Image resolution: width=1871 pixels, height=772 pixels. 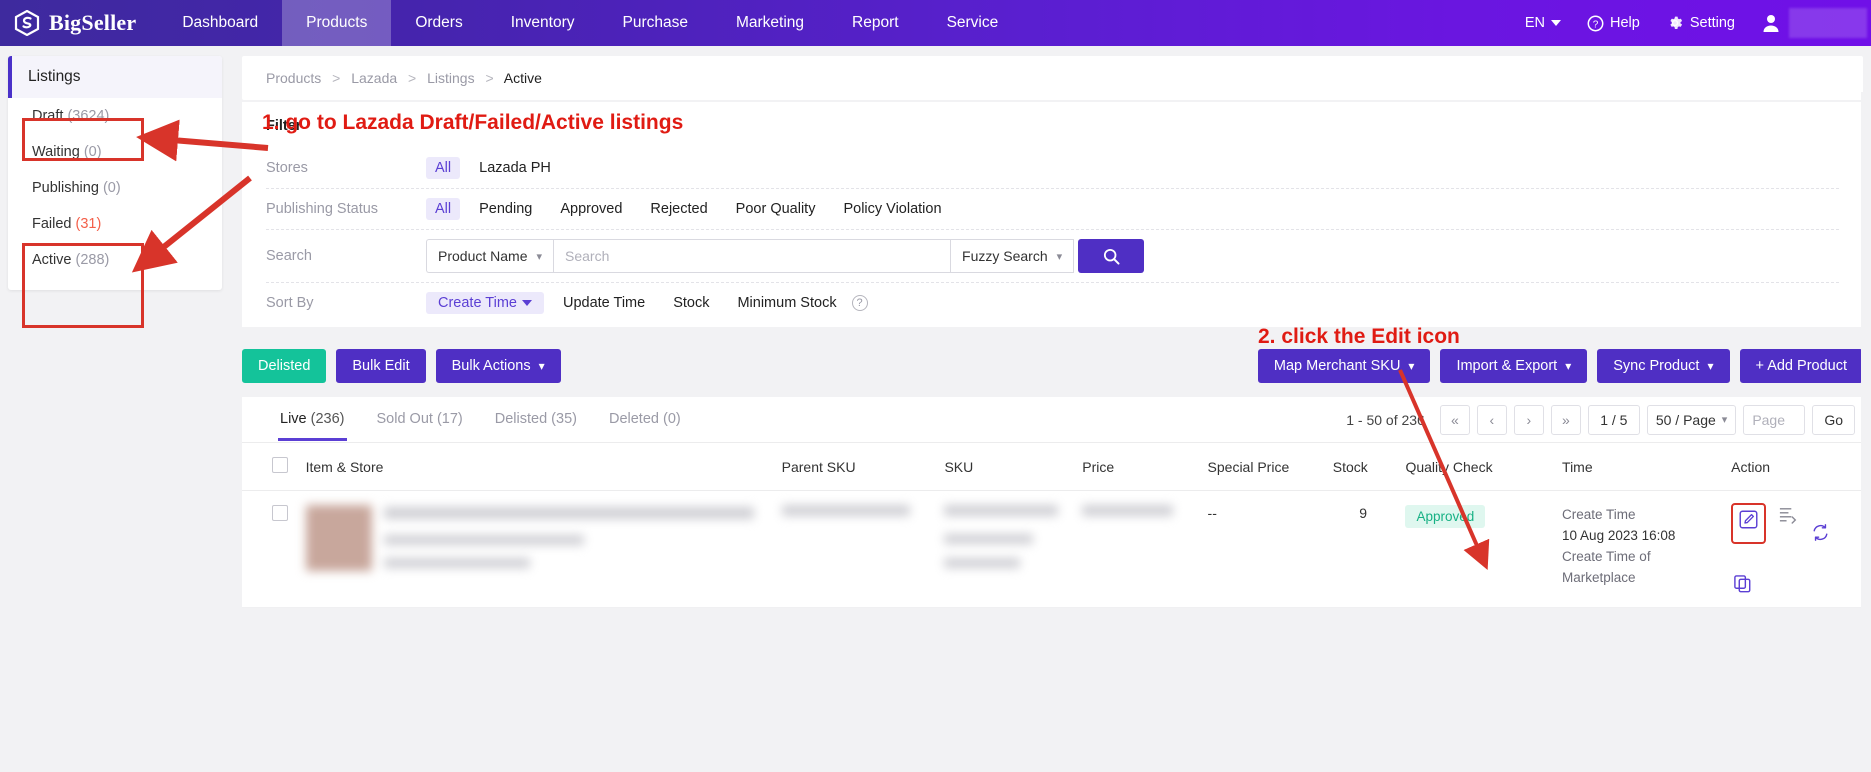 I want to click on list-detail-icon, so click(x=1787, y=523).